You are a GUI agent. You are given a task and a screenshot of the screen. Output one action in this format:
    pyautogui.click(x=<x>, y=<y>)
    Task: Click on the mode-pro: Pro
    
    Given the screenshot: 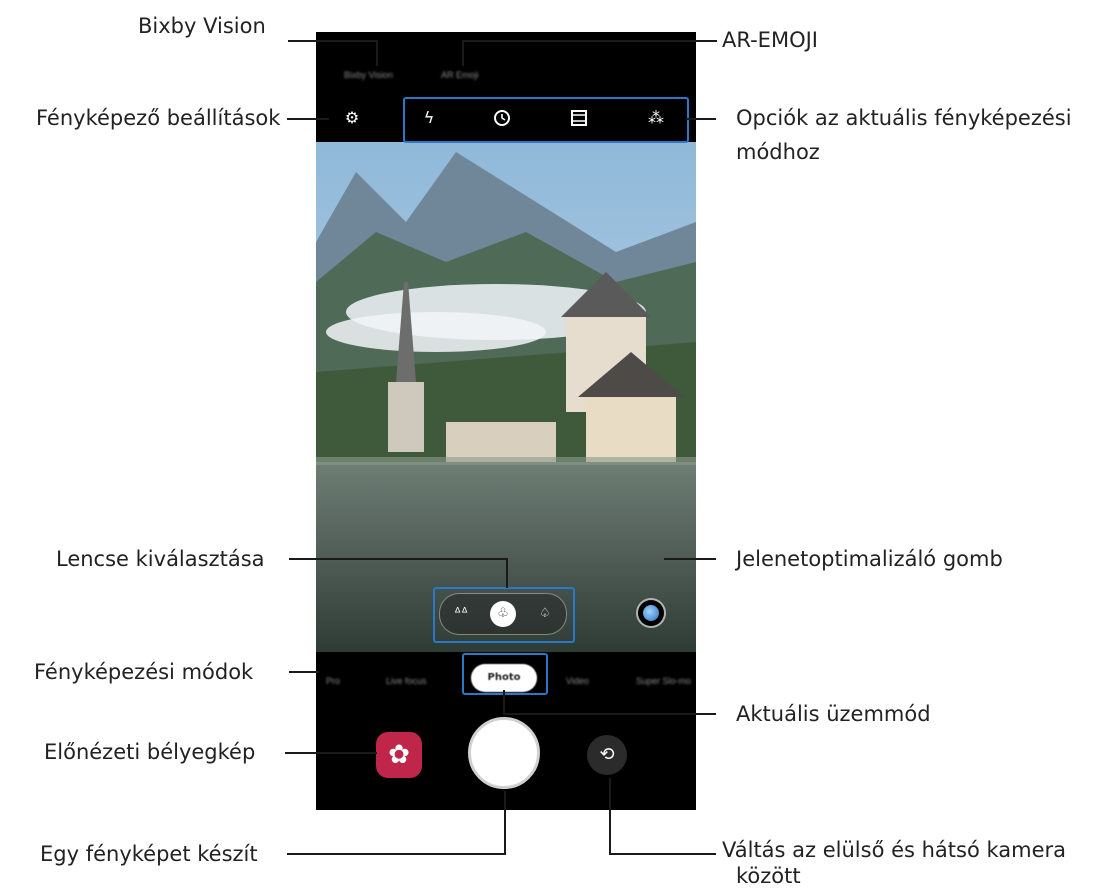 What is the action you would take?
    pyautogui.click(x=333, y=681)
    